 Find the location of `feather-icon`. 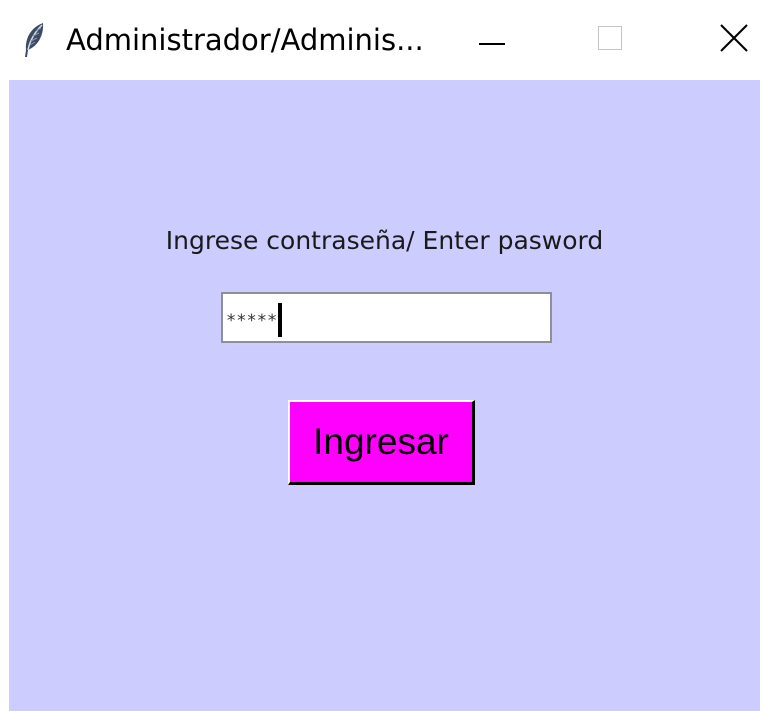

feather-icon is located at coordinates (34, 40).